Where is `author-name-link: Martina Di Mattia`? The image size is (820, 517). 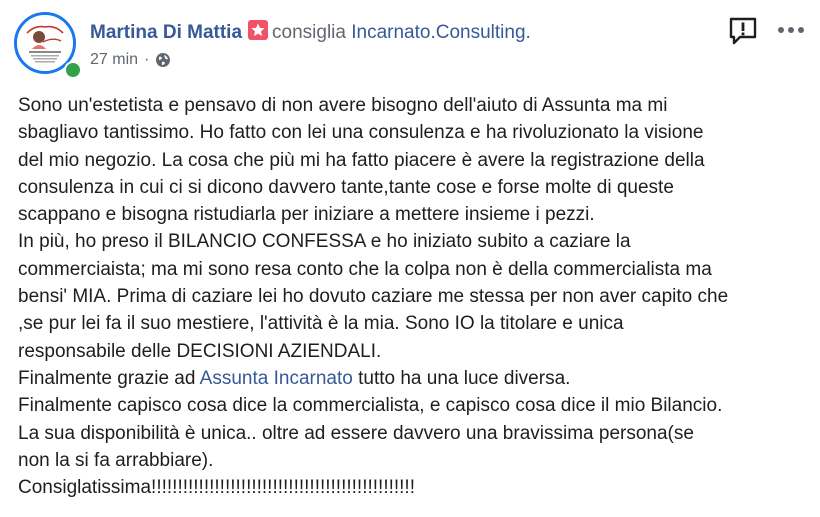
author-name-link: Martina Di Mattia is located at coordinates (166, 32).